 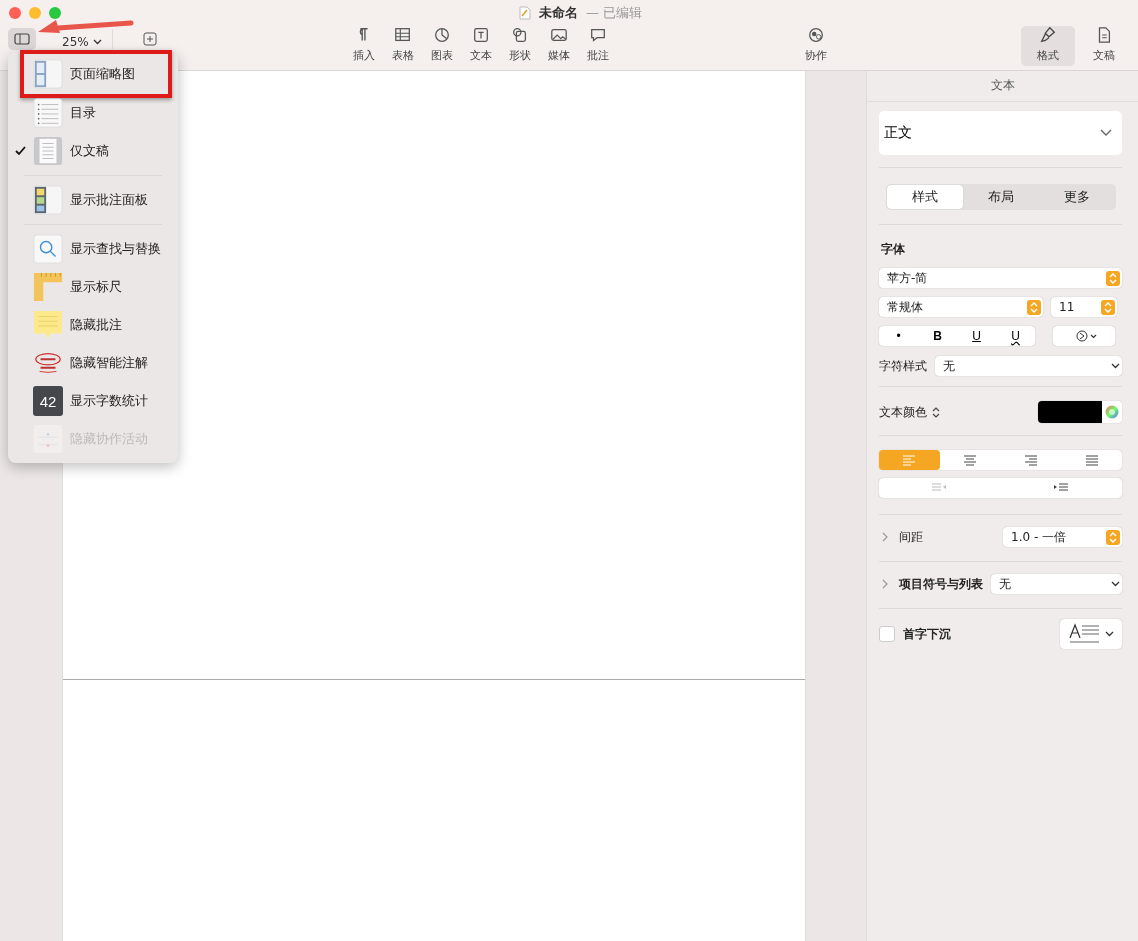 I want to click on toolbar-button: 表格, so click(x=402, y=44).